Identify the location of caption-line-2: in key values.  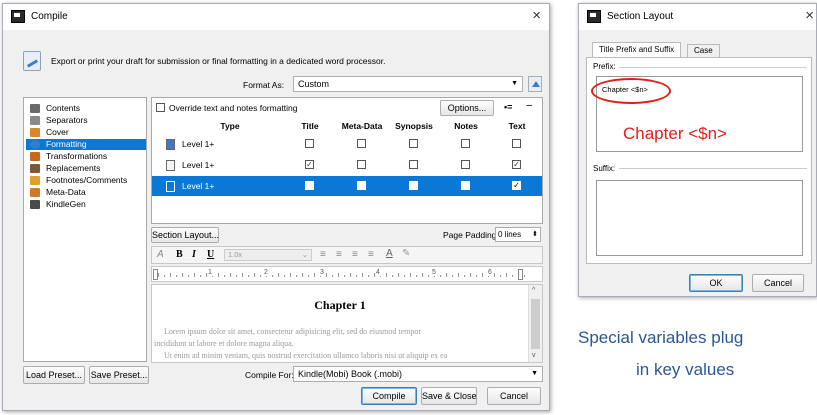
(685, 369).